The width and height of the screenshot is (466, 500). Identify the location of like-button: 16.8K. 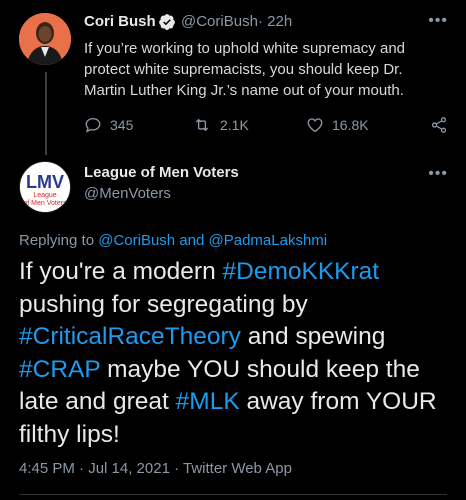
(337, 125).